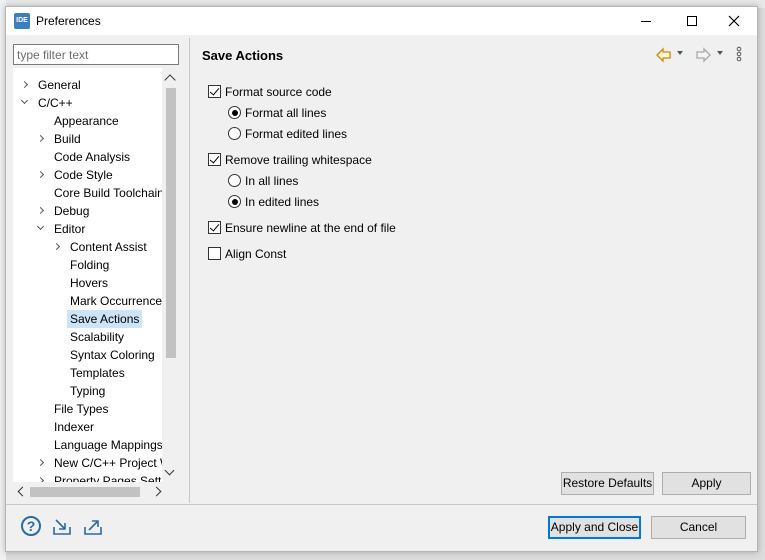  I want to click on tree-item: Debug, so click(88, 211).